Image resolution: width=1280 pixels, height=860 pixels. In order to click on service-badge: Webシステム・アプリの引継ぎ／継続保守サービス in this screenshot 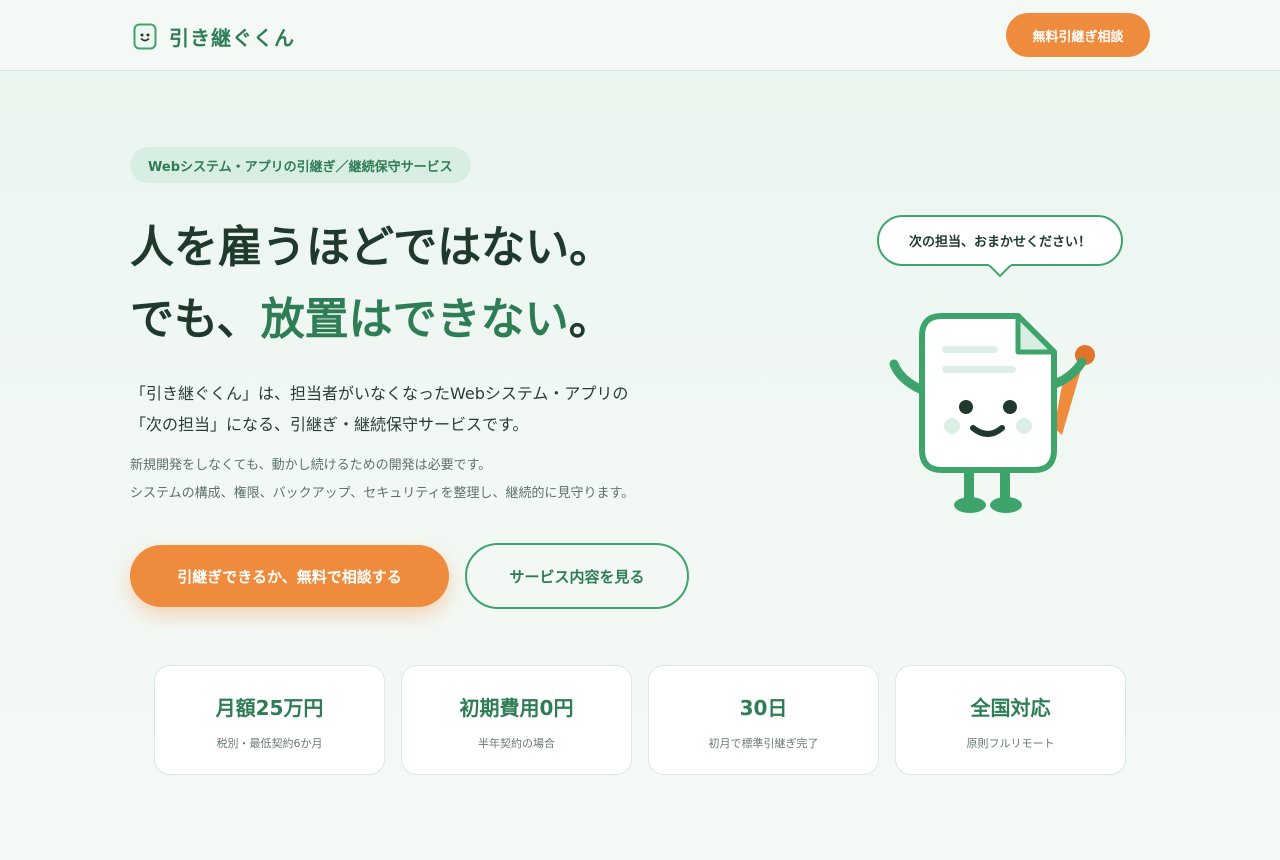, I will do `click(300, 165)`.